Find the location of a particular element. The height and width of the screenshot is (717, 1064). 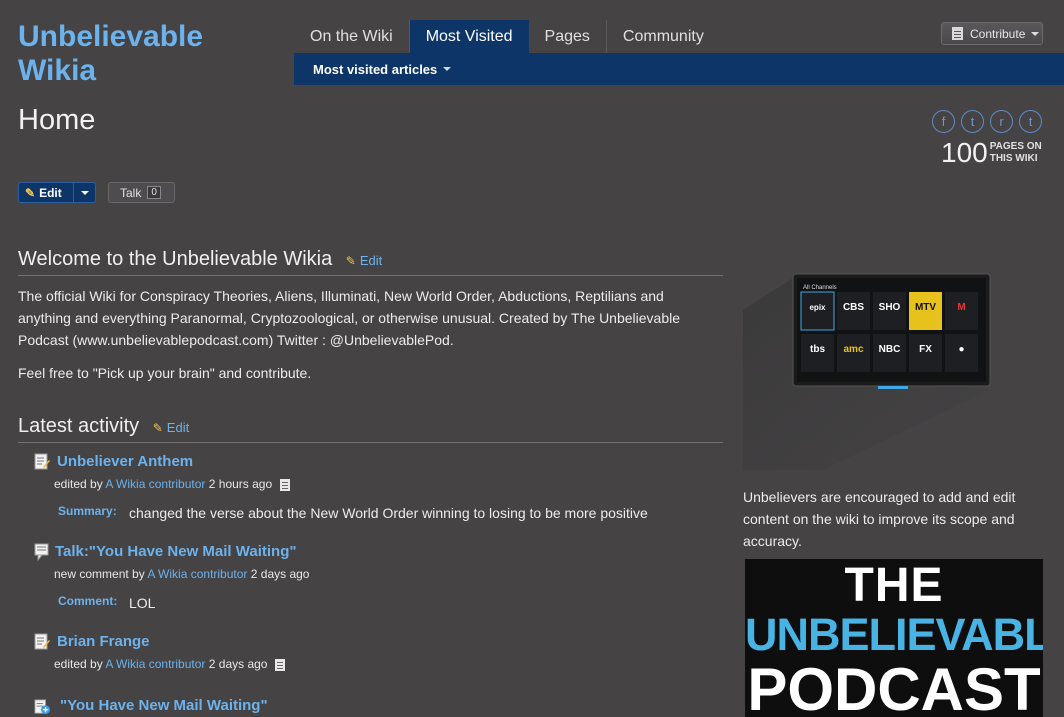

podcast-line-3: PODCAST is located at coordinates (894, 686).